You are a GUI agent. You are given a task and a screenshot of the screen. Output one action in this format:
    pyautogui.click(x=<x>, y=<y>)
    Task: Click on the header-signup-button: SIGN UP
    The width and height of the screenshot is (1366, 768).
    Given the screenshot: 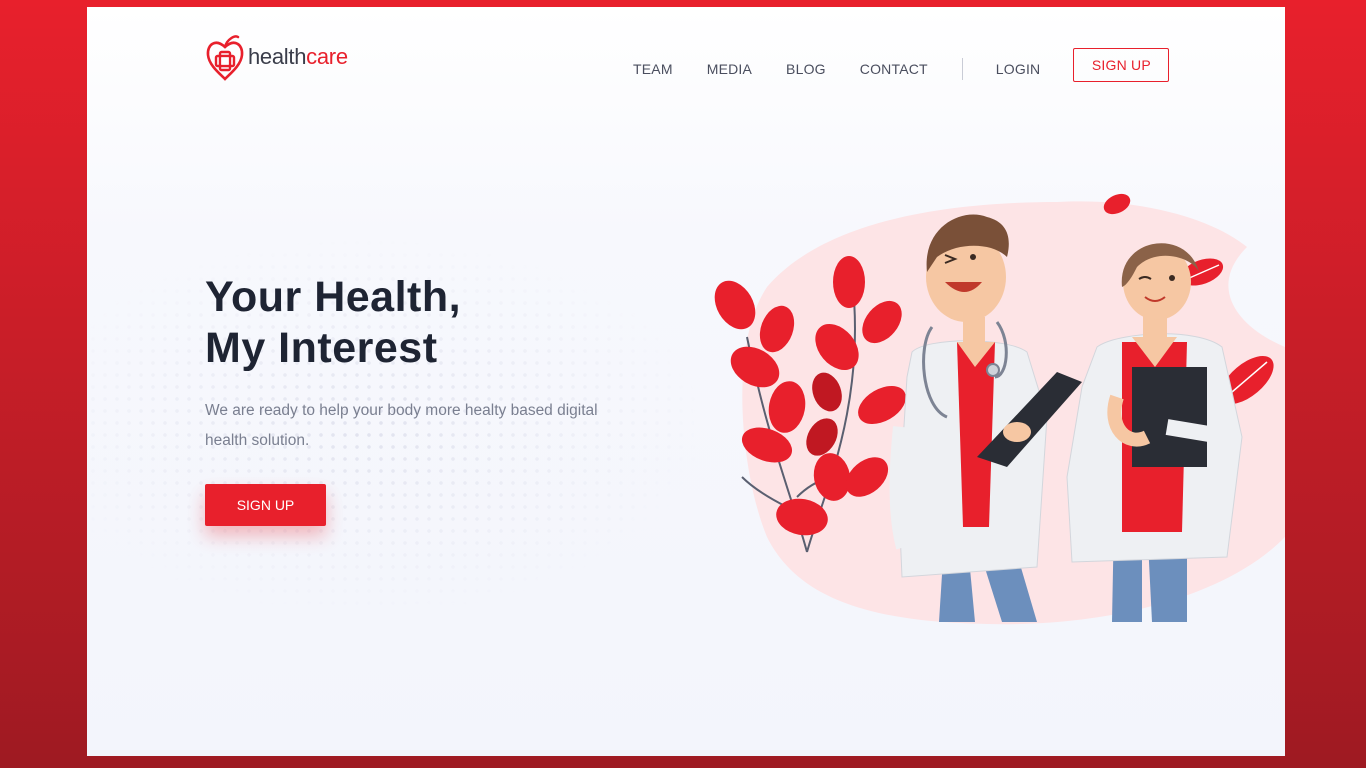 What is the action you would take?
    pyautogui.click(x=1121, y=65)
    